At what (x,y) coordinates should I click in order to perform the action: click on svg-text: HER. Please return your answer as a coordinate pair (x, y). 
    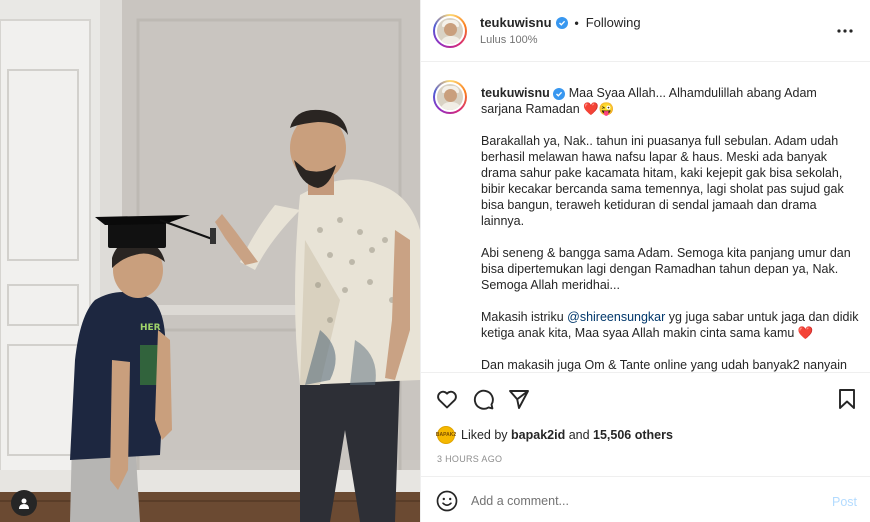
    Looking at the image, I should click on (150, 328).